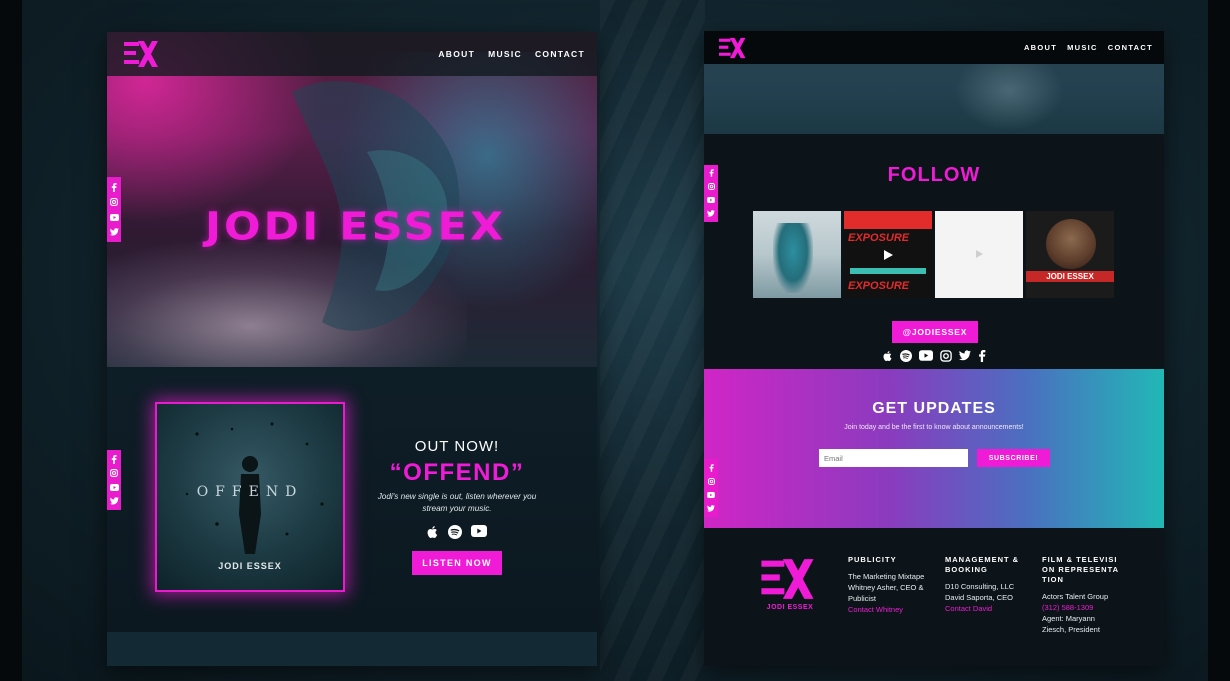 The width and height of the screenshot is (1230, 681). I want to click on video-play-icon, so click(979, 254).